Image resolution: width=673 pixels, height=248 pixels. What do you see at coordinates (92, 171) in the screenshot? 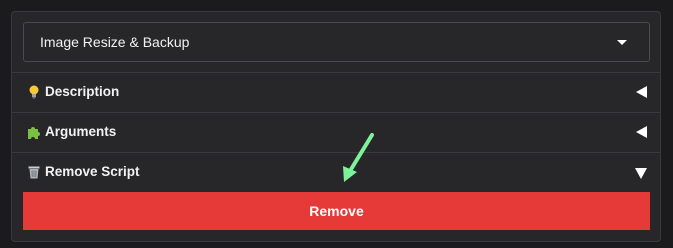
I see `section-remove-script-label: Remove Script` at bounding box center [92, 171].